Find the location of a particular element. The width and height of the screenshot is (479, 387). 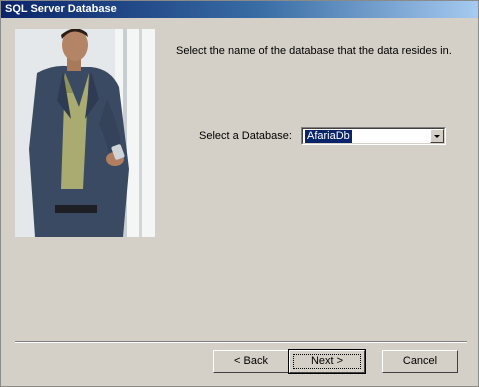

title-bar: SQL Server Database is located at coordinates (239, 9).